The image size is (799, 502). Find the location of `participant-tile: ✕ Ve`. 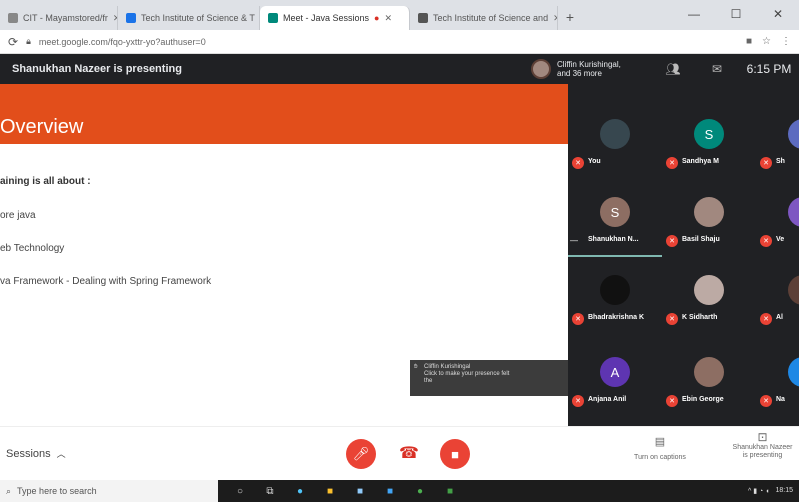

participant-tile: ✕ Ve is located at coordinates (777, 222).